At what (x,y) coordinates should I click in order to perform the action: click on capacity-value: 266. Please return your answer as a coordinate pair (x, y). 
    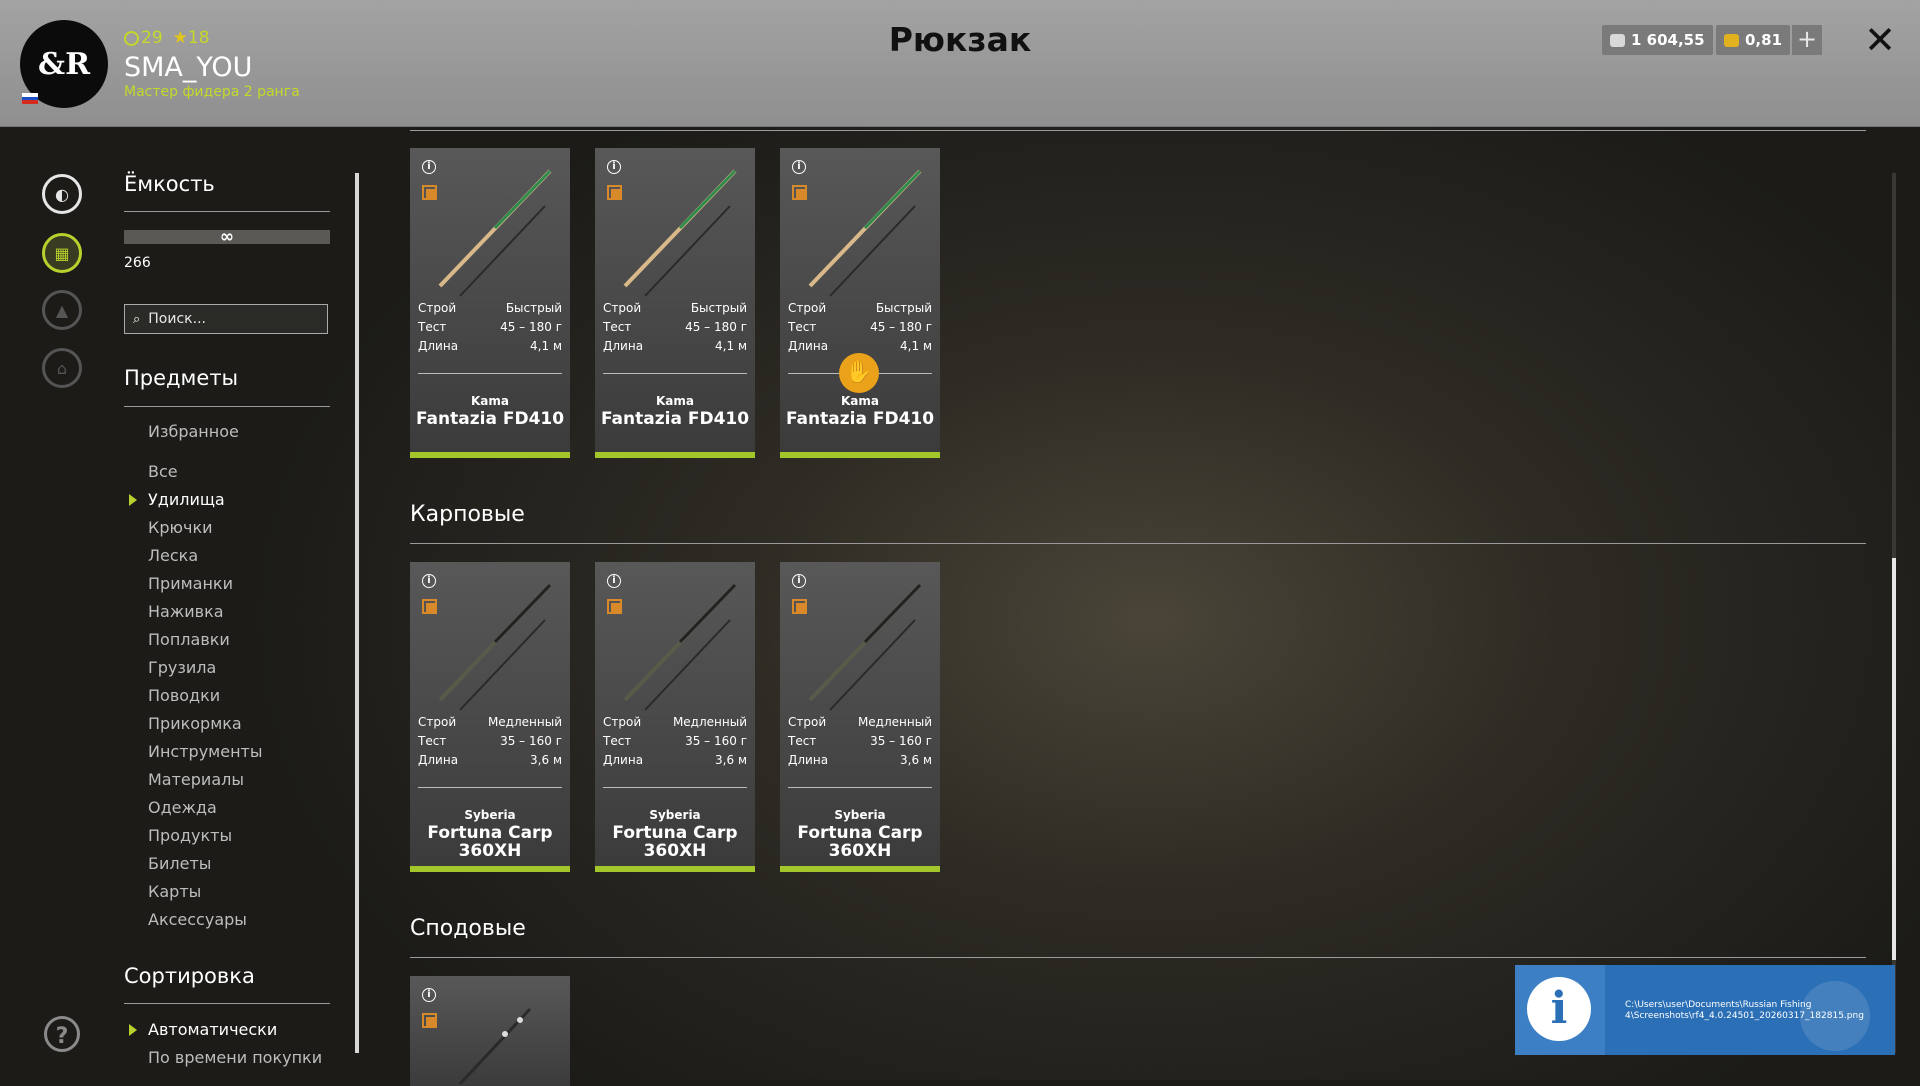
    Looking at the image, I should click on (137, 263).